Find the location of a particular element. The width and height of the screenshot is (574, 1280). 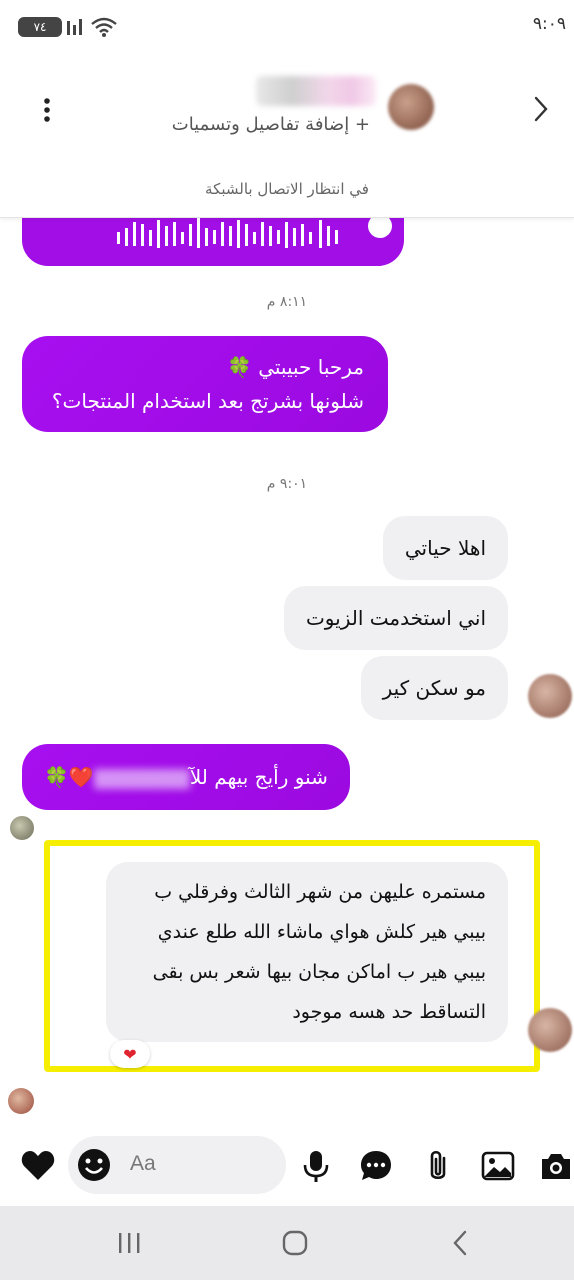

message-text: مو سكن كير is located at coordinates (434, 688).